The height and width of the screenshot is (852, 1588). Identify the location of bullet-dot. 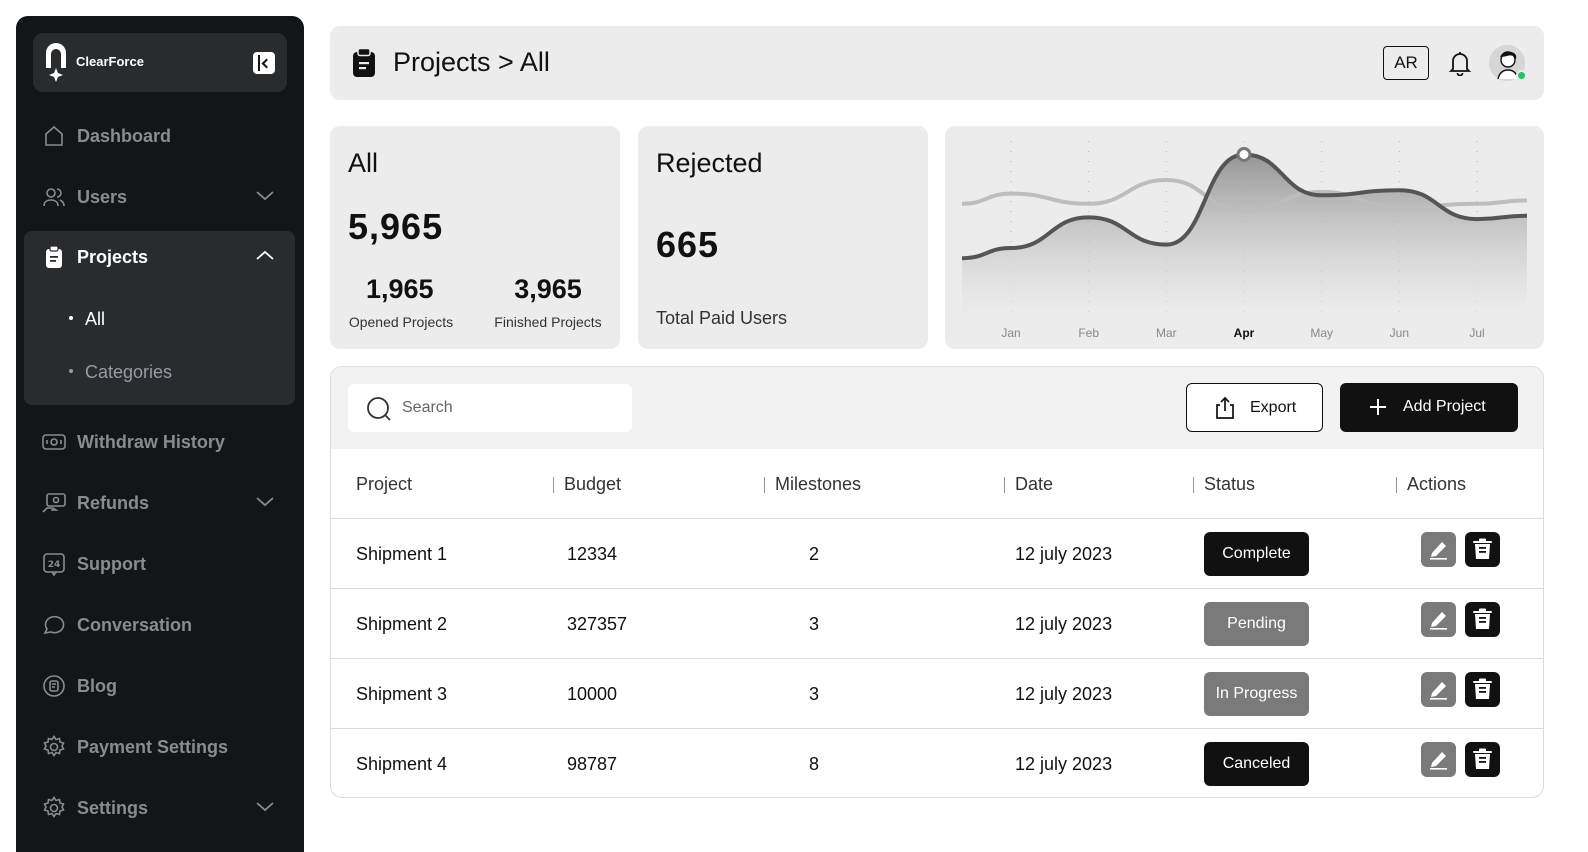
(71, 318).